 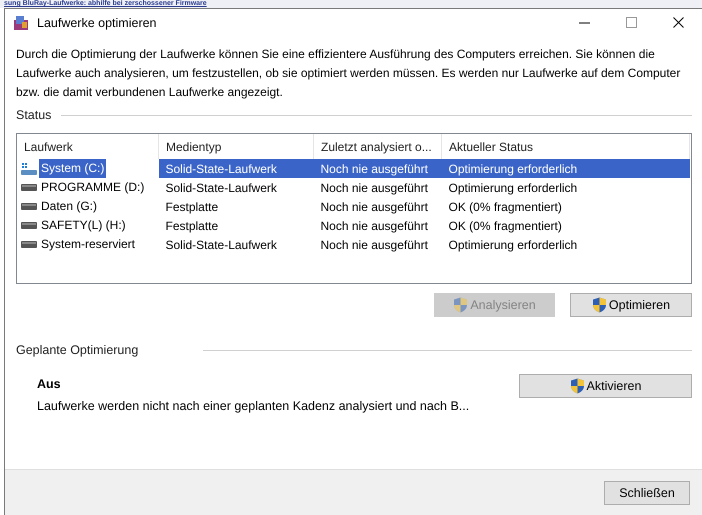 I want to click on close-icon, so click(x=678, y=22).